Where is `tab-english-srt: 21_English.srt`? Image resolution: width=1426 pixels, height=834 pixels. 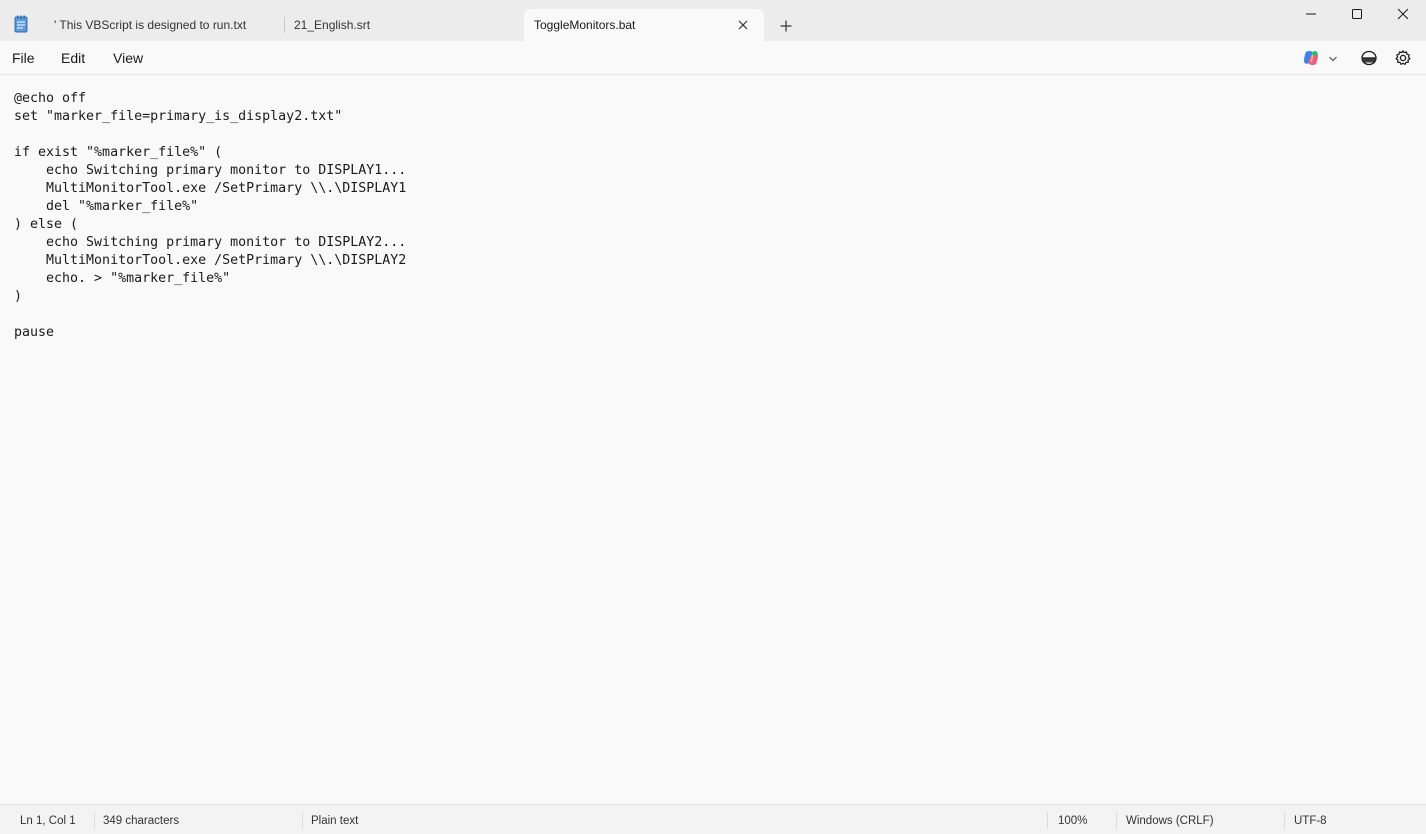 tab-english-srt: 21_English.srt is located at coordinates (404, 25).